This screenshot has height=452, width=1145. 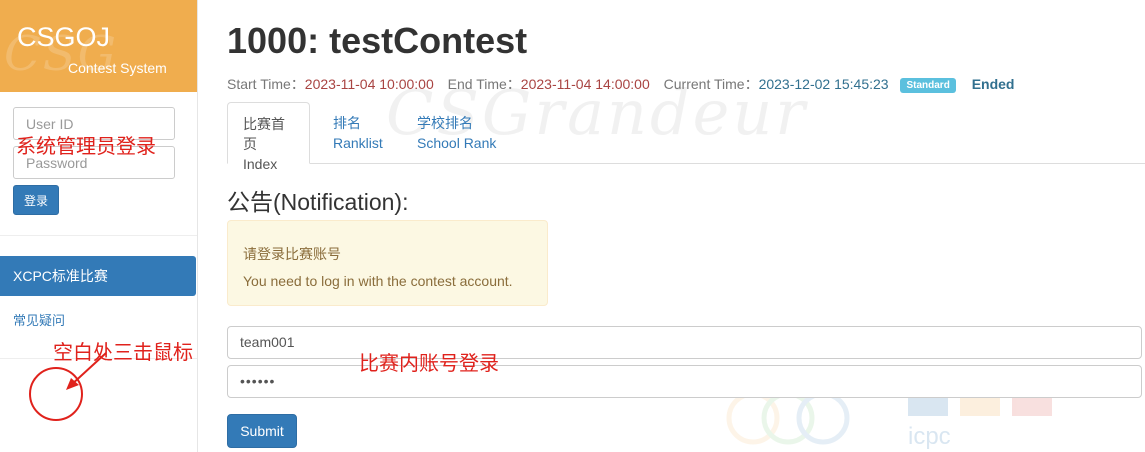 I want to click on svg-text: icpc, so click(x=929, y=436).